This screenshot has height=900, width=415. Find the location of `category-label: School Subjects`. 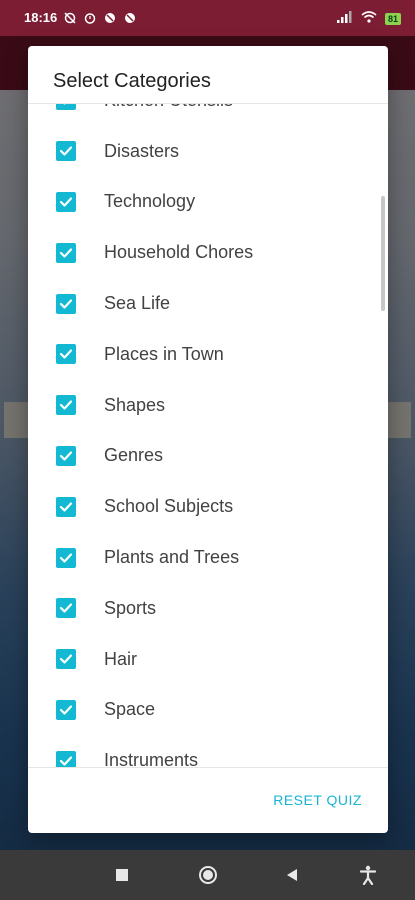

category-label: School Subjects is located at coordinates (169, 506).